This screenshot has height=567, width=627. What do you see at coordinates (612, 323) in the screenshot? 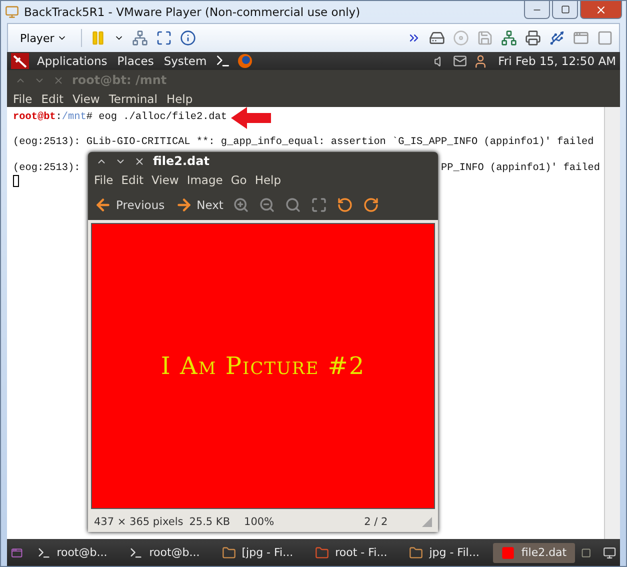
I see `scrollbar` at bounding box center [612, 323].